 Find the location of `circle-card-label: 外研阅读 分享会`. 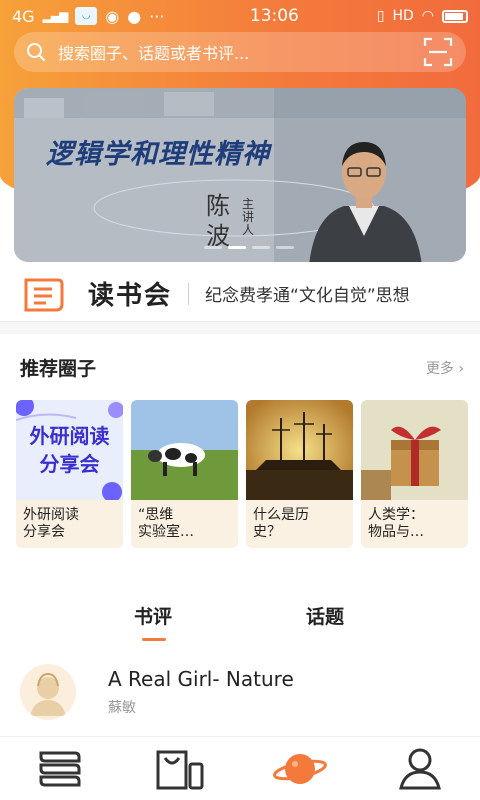

circle-card-label: 外研阅读 分享会 is located at coordinates (51, 523).